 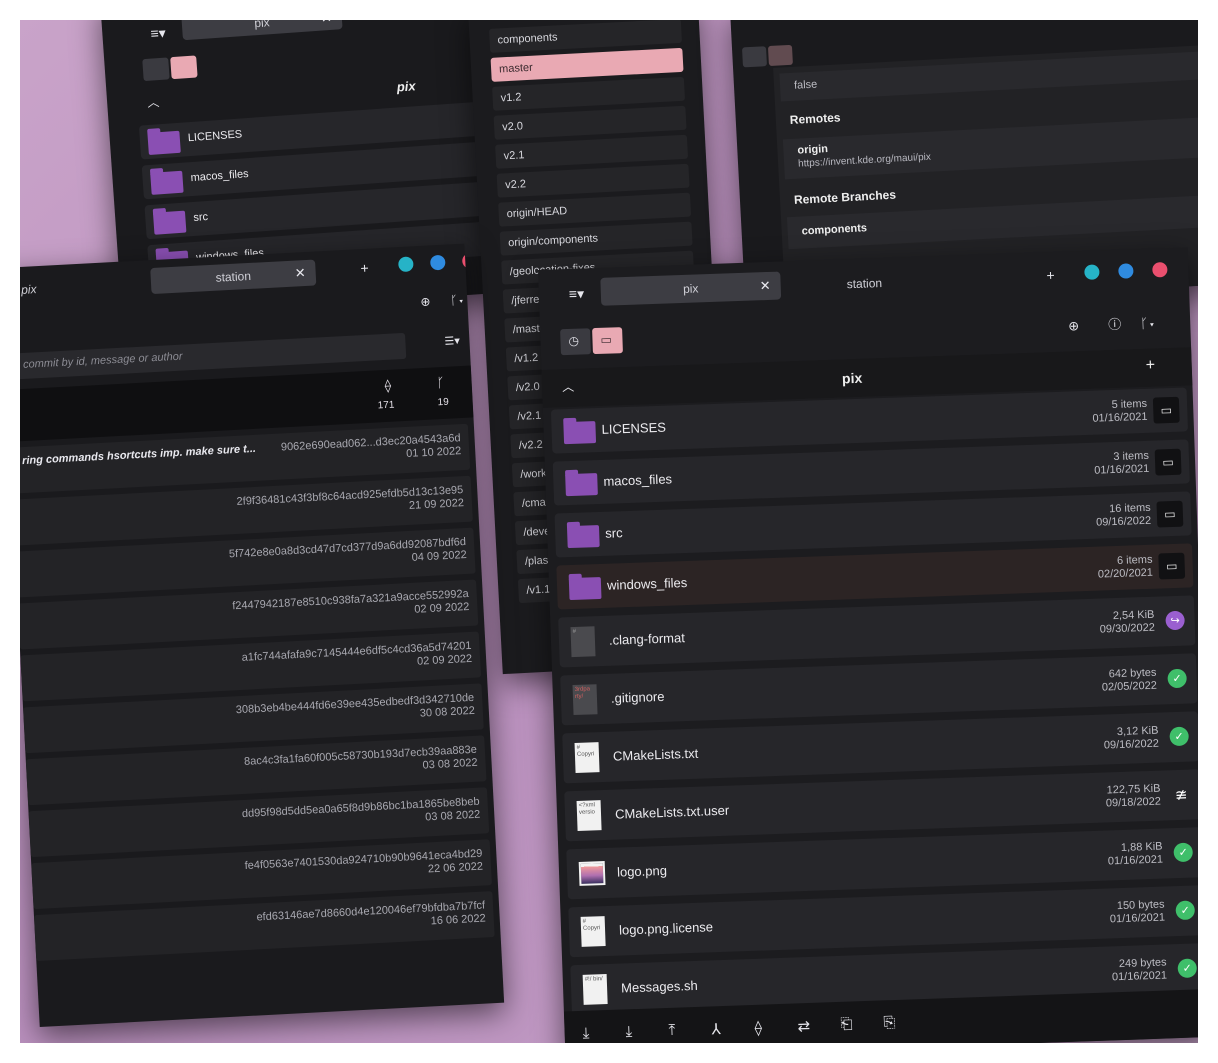 What do you see at coordinates (589, 93) in the screenshot?
I see `branch-item: v1.2` at bounding box center [589, 93].